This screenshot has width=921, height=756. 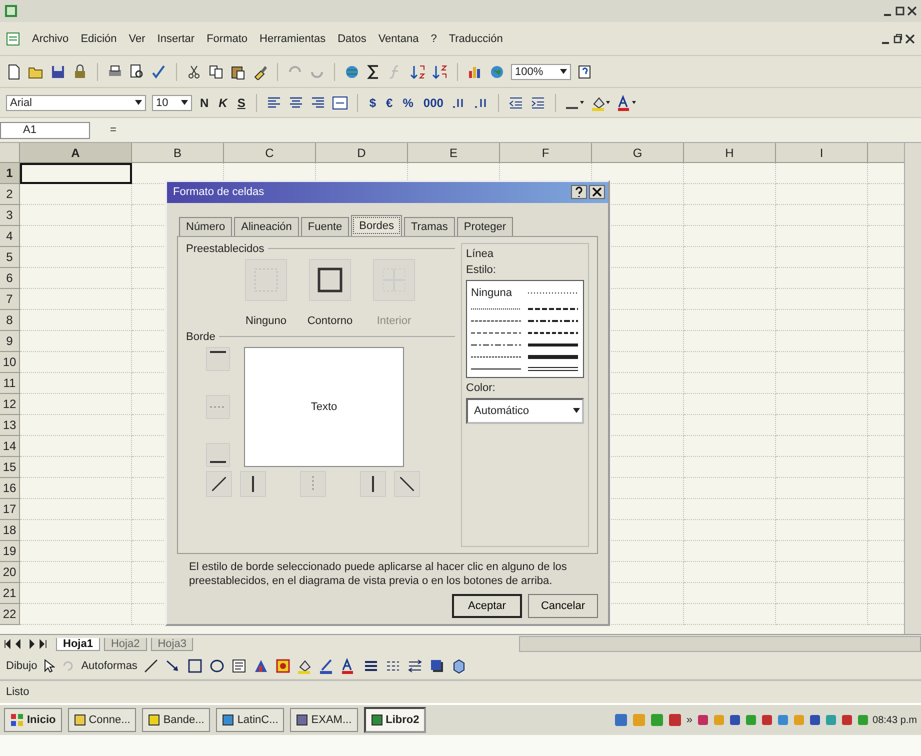 I want to click on row-header: 20, so click(x=10, y=572).